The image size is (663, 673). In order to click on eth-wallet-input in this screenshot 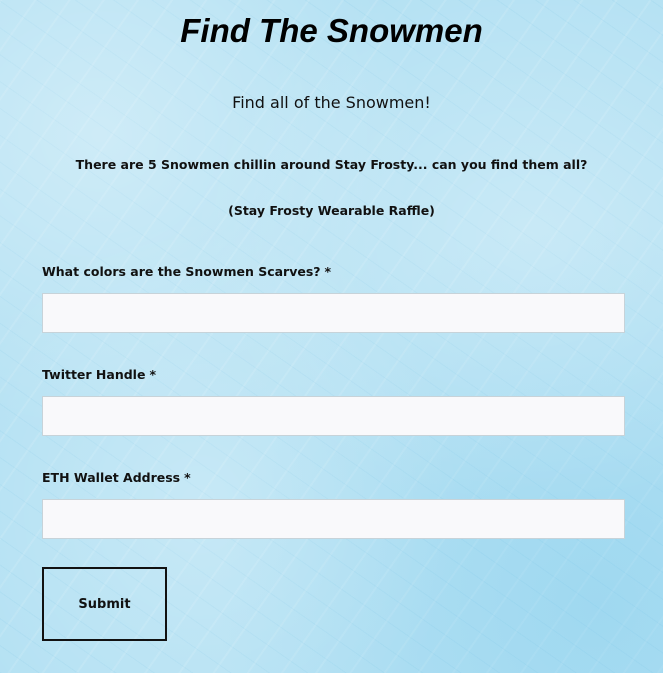, I will do `click(333, 519)`.